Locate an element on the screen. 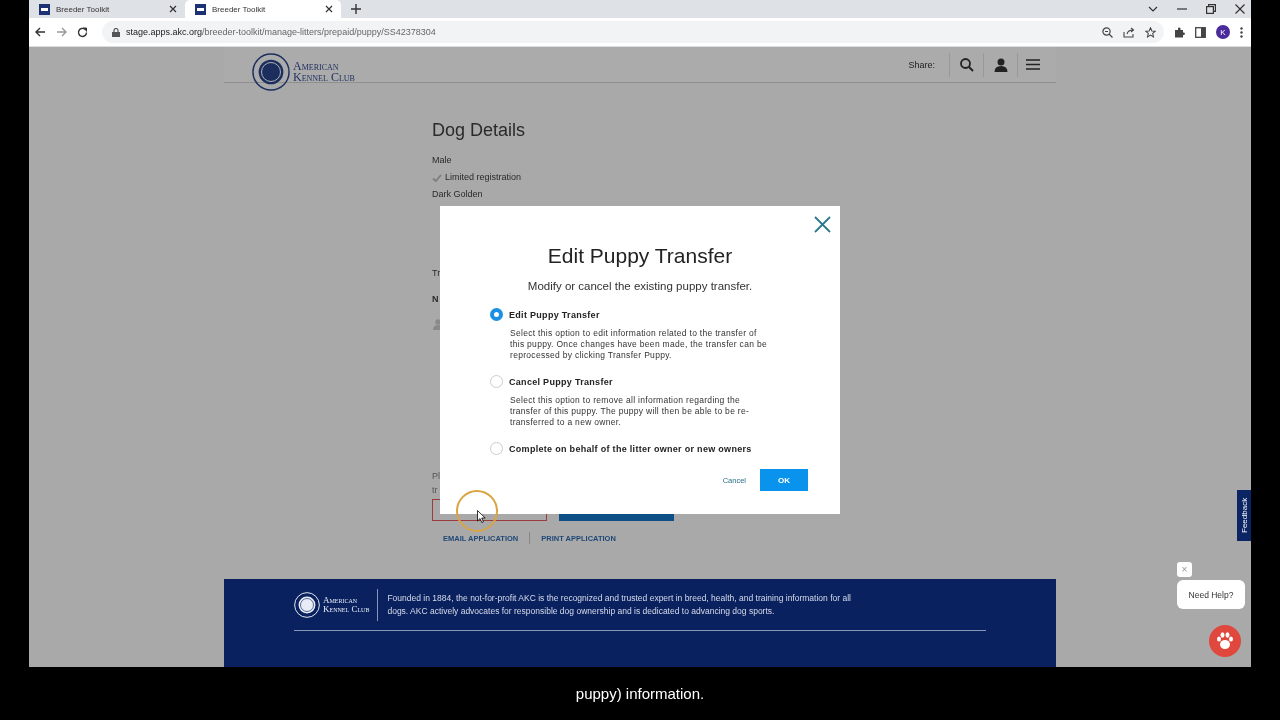 This screenshot has width=1280, height=720. option-label: Cancel Puppy Transfer is located at coordinates (561, 381).